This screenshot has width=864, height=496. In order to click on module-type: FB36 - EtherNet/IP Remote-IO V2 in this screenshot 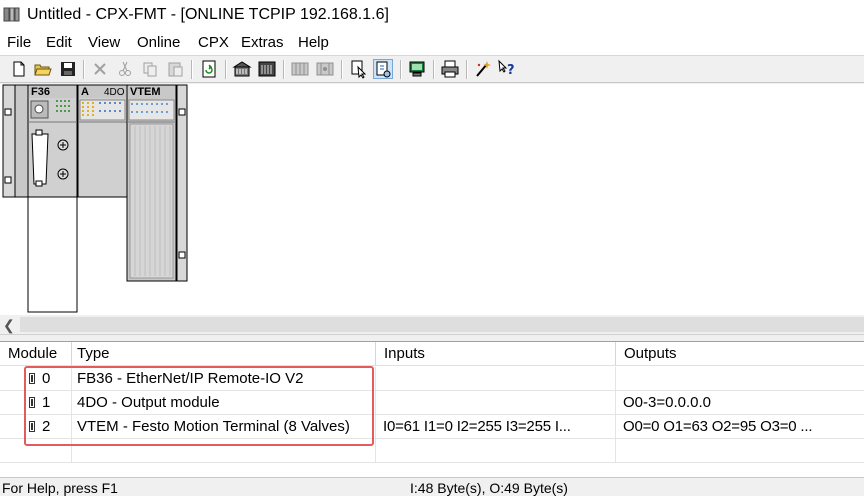, I will do `click(224, 378)`.